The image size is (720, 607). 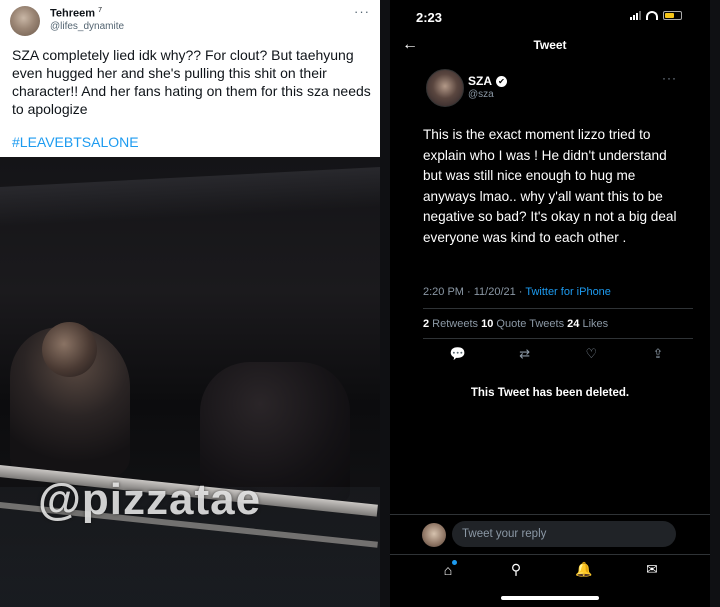 What do you see at coordinates (550, 569) in the screenshot?
I see `bottom-tab-bar: ⌂ ⚲ 🔔 ✉` at bounding box center [550, 569].